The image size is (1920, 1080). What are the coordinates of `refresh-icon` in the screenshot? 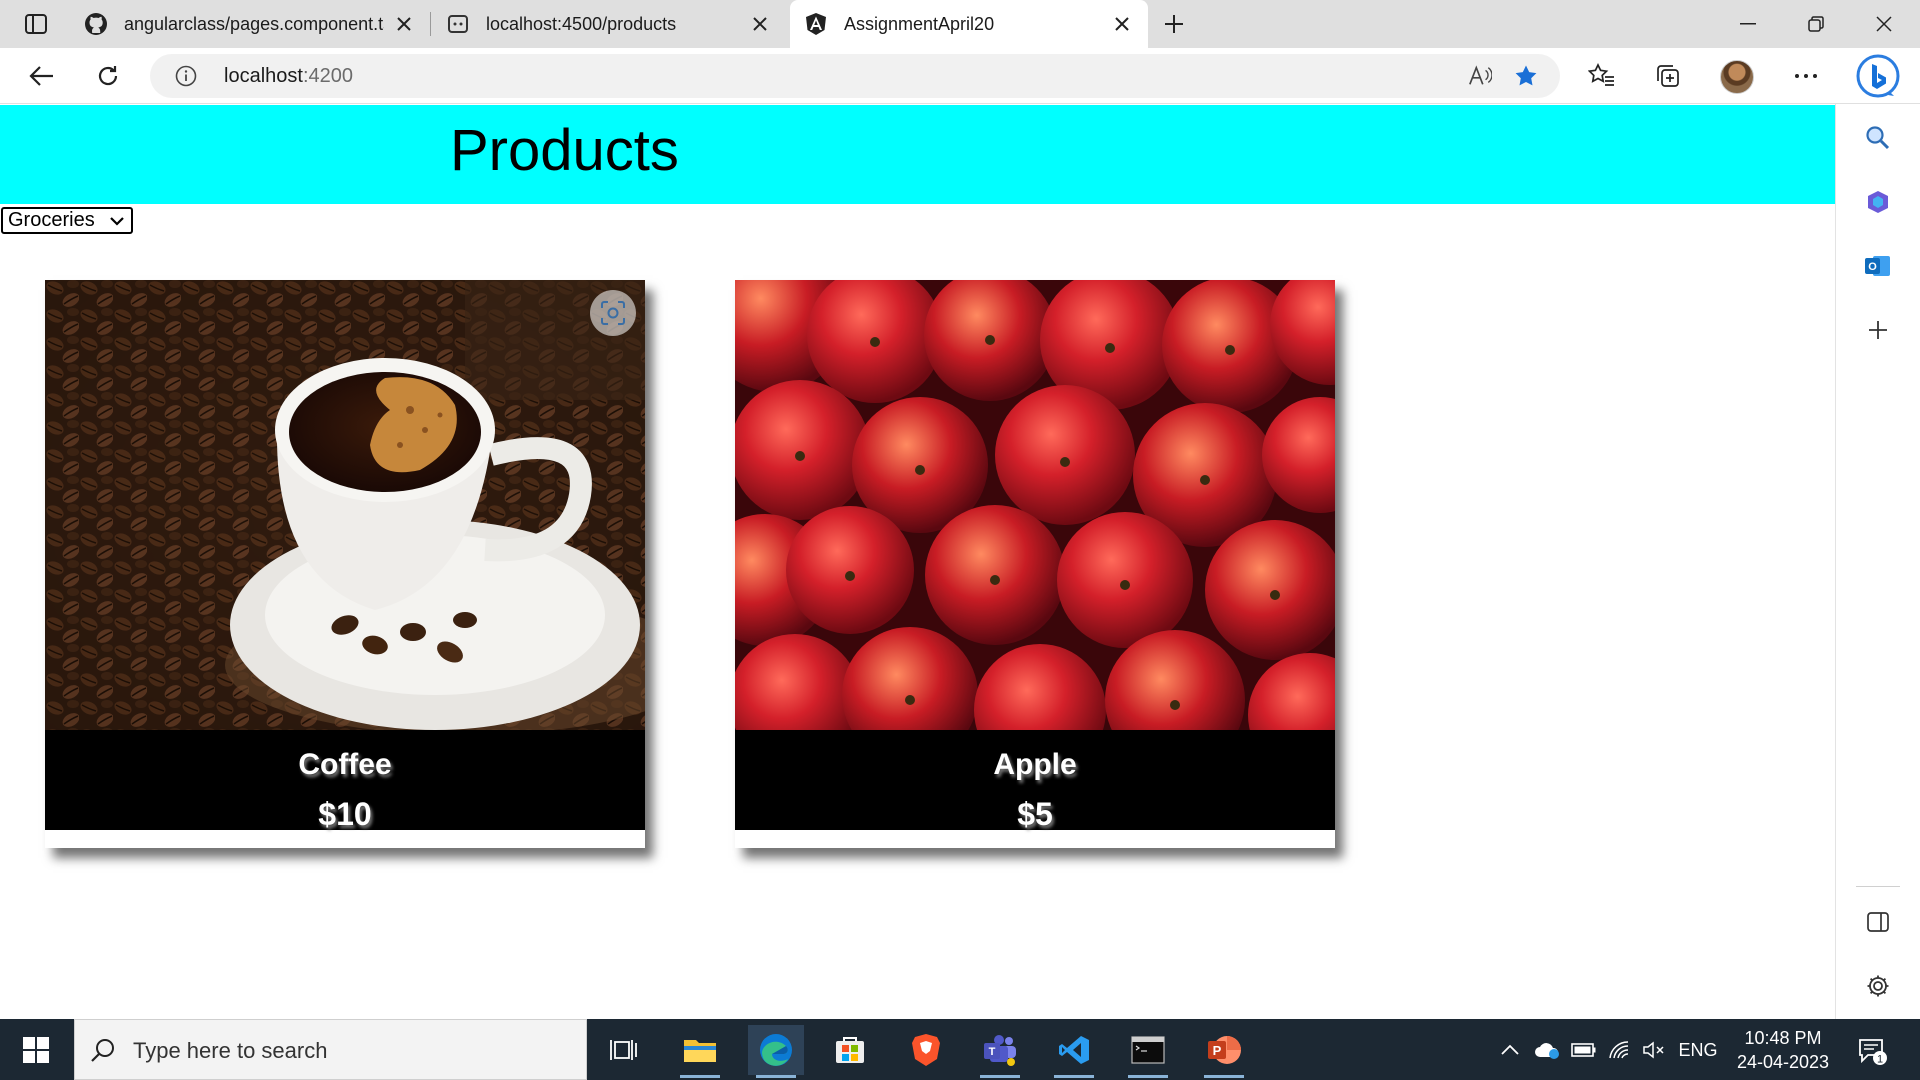 It's located at (108, 76).